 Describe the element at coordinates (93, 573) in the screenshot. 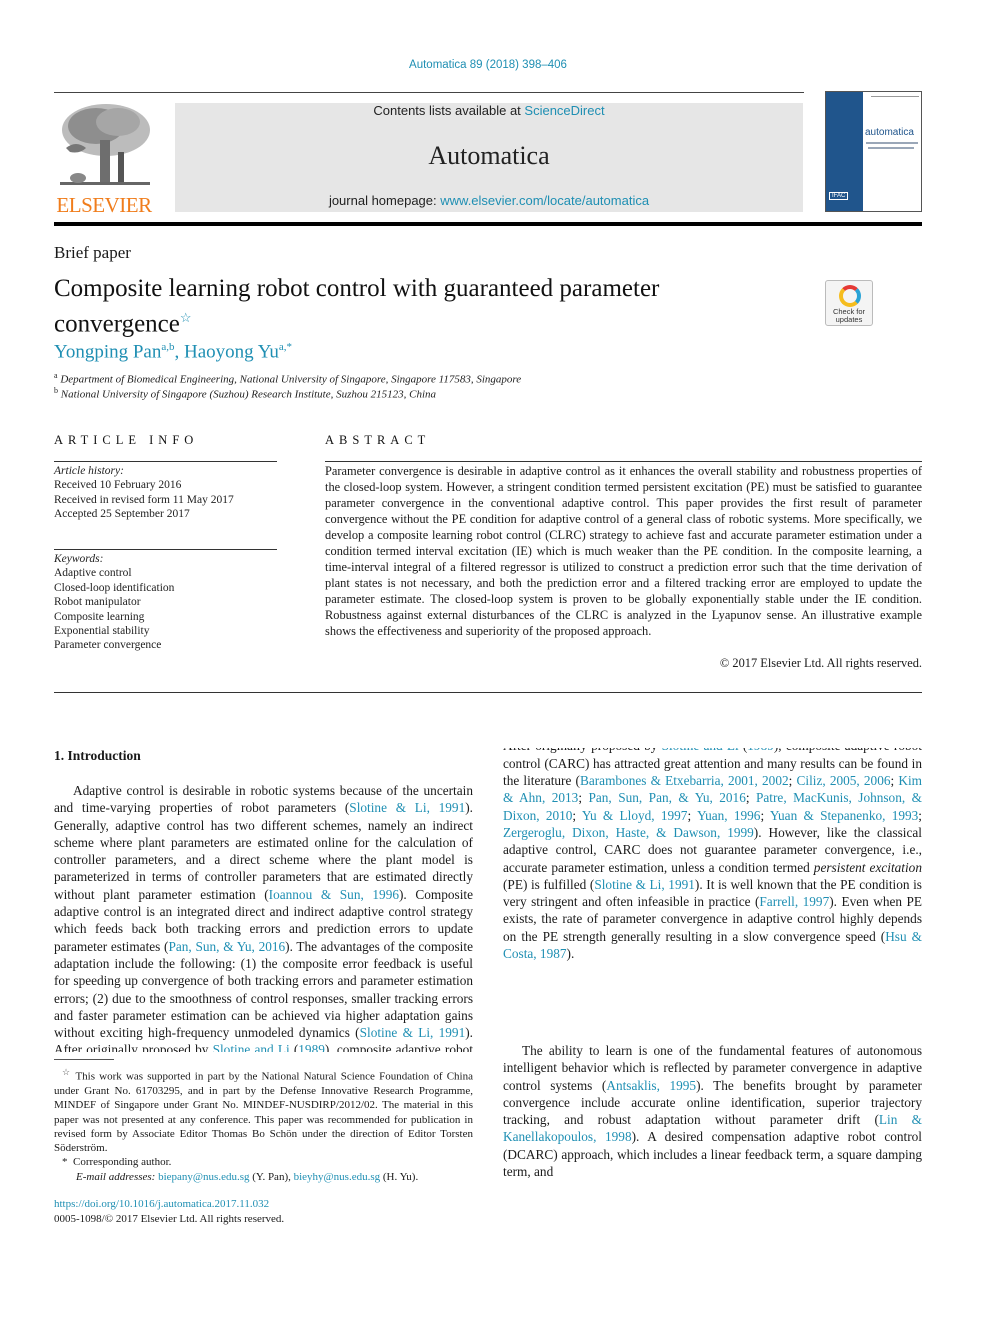

I see `keyword-item: Adaptive control` at that location.